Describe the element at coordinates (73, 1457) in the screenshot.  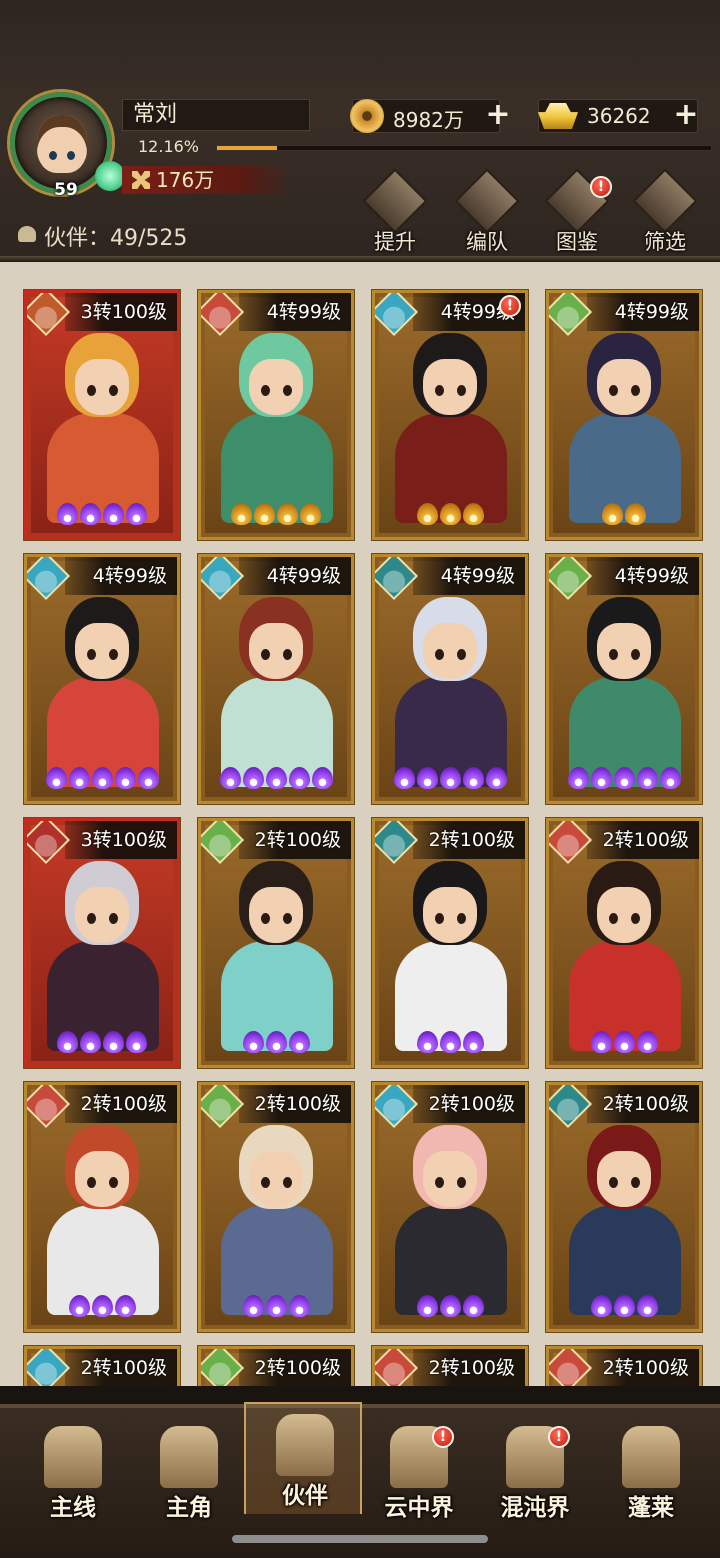
I see `crossed-swords-icon` at that location.